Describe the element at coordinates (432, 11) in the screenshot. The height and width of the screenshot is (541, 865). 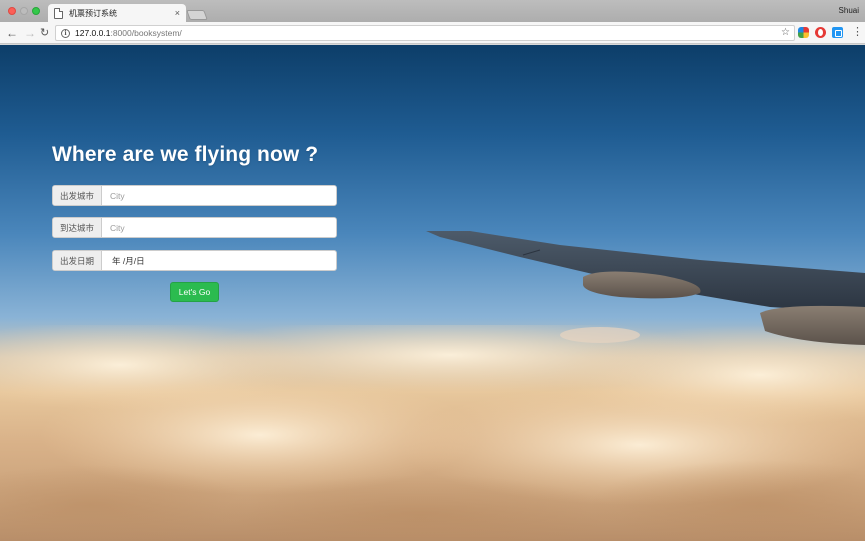
I see `browser-tabstrip: 机票预订系统 × Shuai` at that location.